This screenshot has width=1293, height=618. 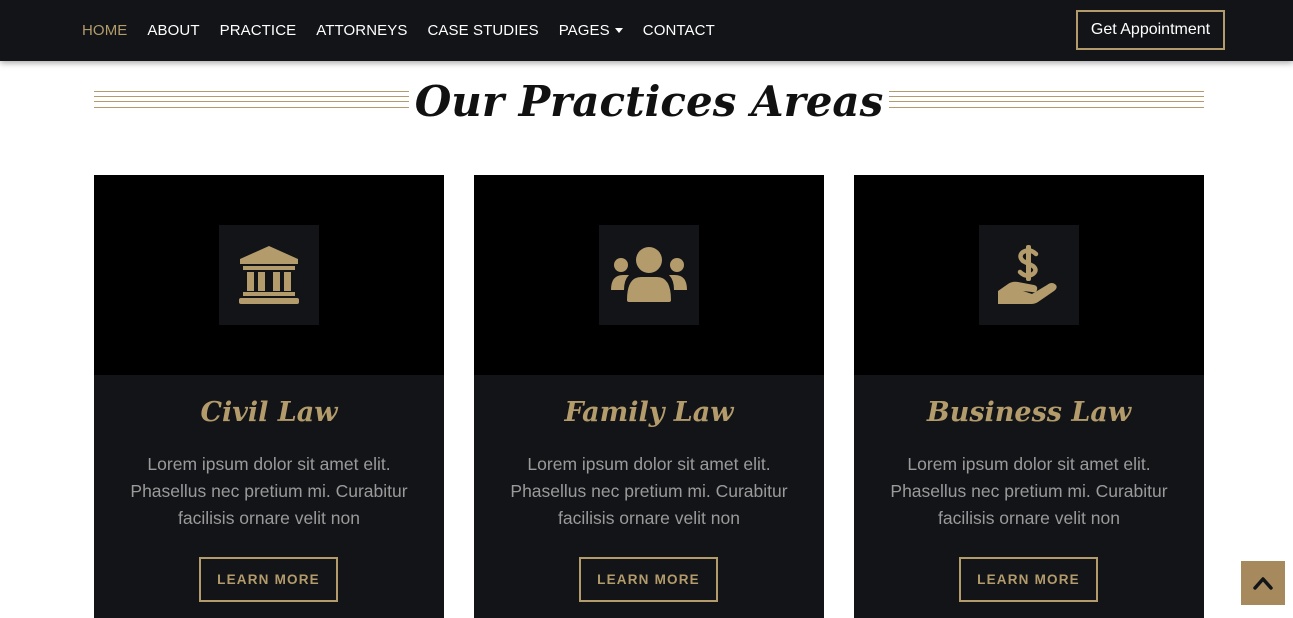 I want to click on chevron-up-icon, so click(x=1263, y=583).